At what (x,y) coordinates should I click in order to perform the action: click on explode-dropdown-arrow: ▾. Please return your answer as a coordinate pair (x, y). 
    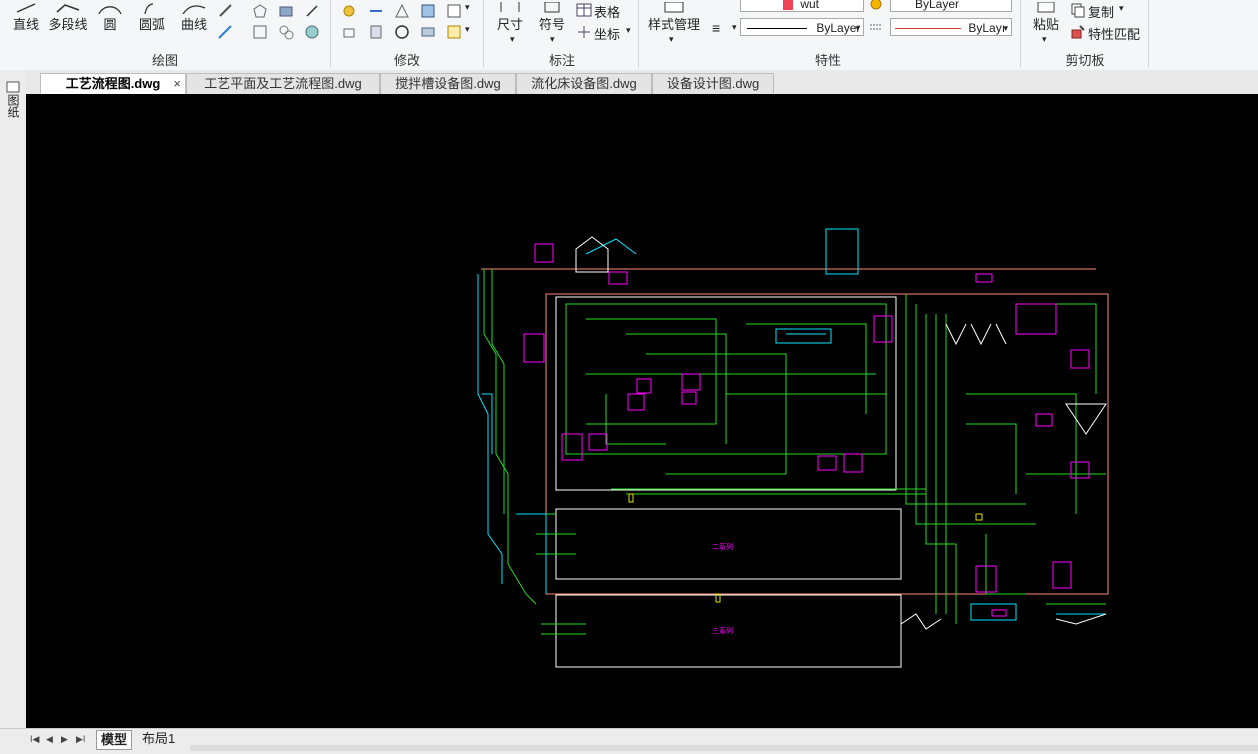
    Looking at the image, I should click on (467, 29).